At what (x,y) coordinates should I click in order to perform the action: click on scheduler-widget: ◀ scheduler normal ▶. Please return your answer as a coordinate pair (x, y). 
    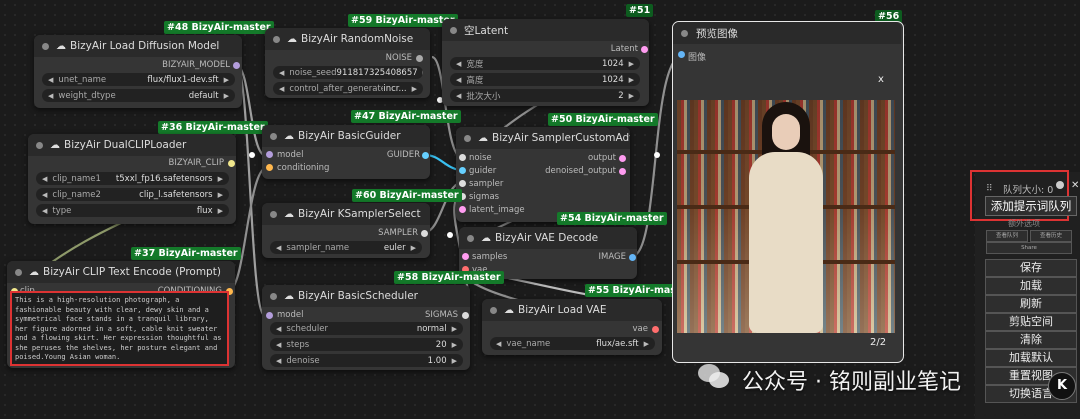
    Looking at the image, I should click on (366, 328).